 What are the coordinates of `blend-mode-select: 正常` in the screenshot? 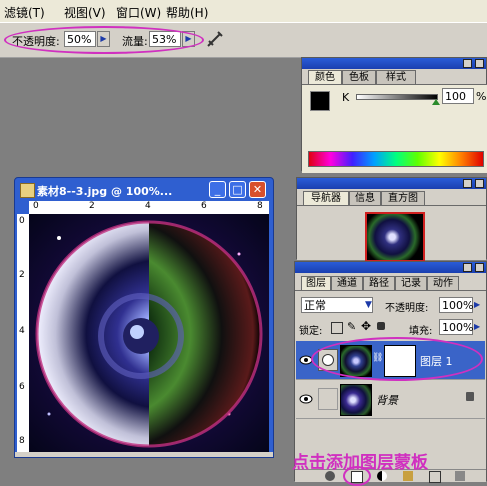 It's located at (337, 305).